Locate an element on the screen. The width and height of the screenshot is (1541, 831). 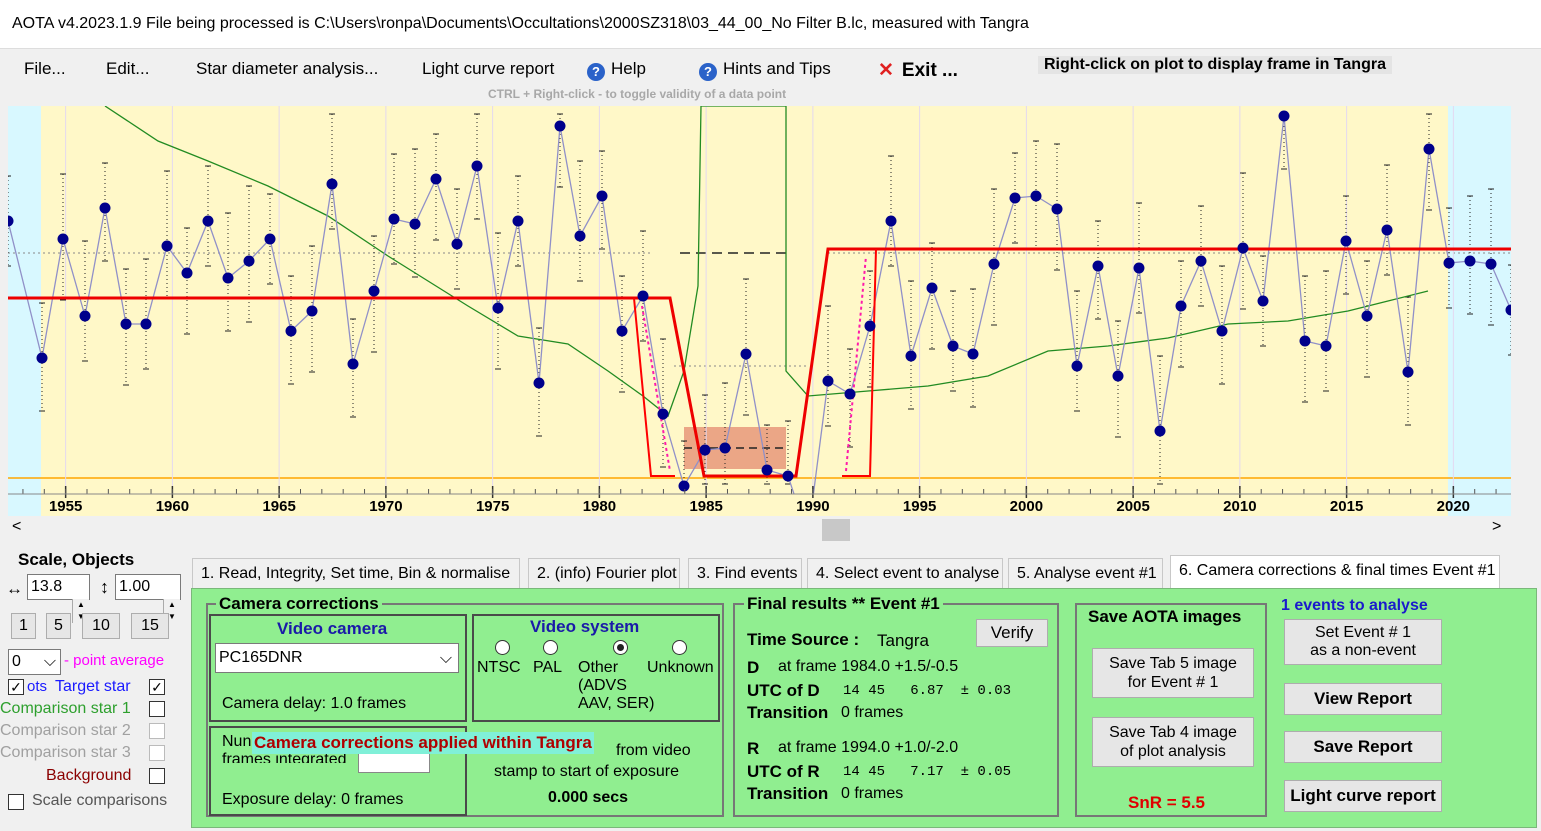
point-average-select: 0 ⌵ is located at coordinates (34, 662).